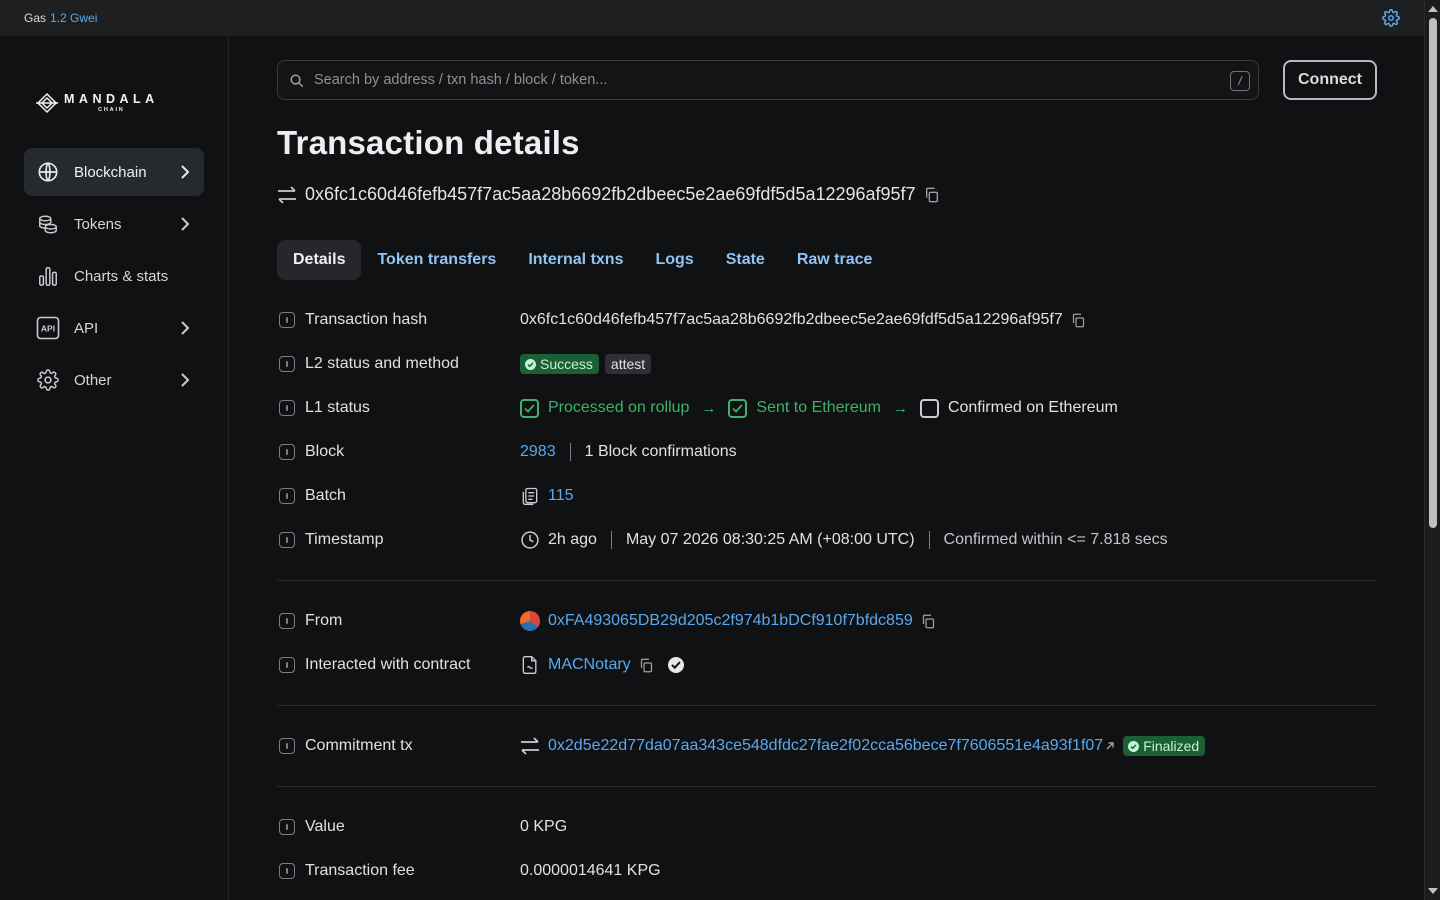 This screenshot has width=1440, height=900. Describe the element at coordinates (428, 142) in the screenshot. I see `page-title: Transaction details` at that location.